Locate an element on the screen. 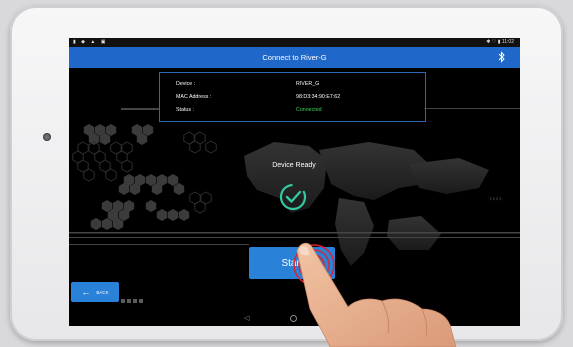  device-label: Device : is located at coordinates (186, 84).